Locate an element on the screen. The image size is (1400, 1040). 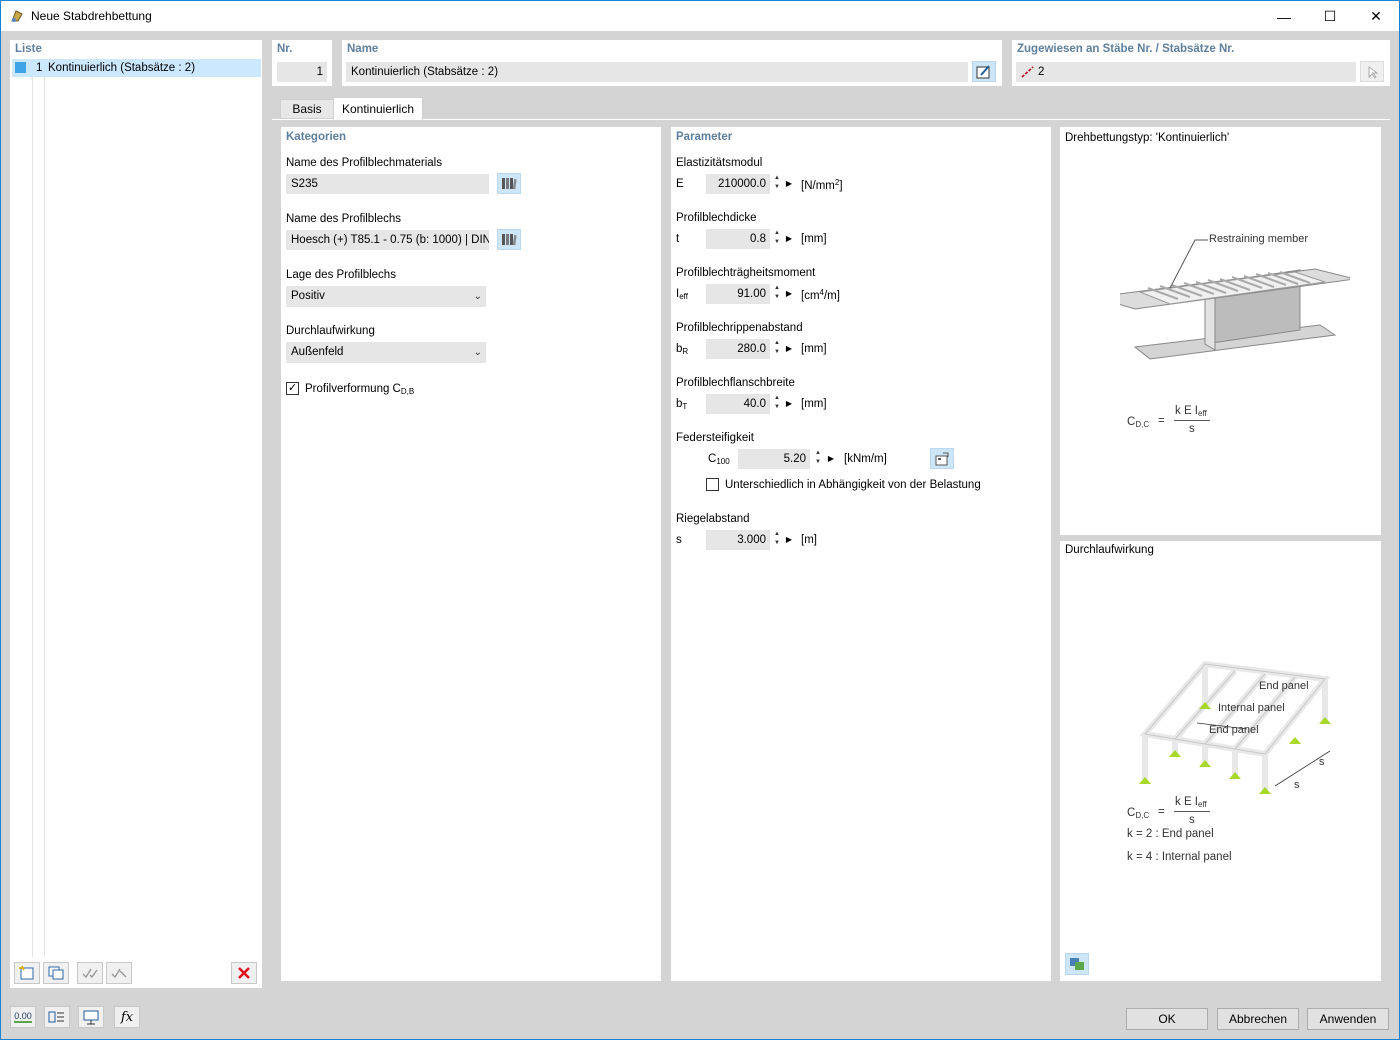
units-icon: 0.00 is located at coordinates (23, 1017).